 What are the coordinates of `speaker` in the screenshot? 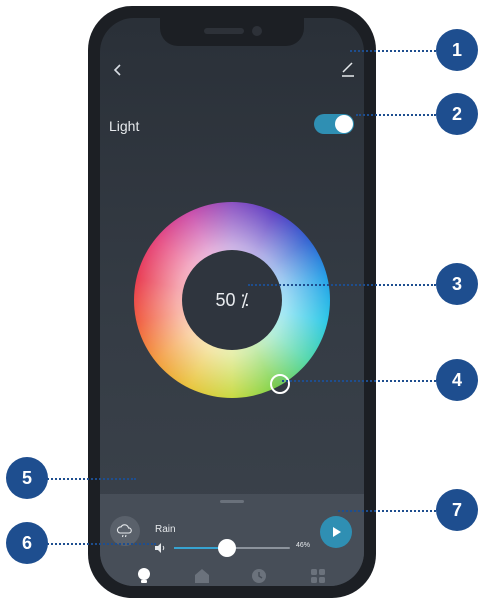 It's located at (224, 31).